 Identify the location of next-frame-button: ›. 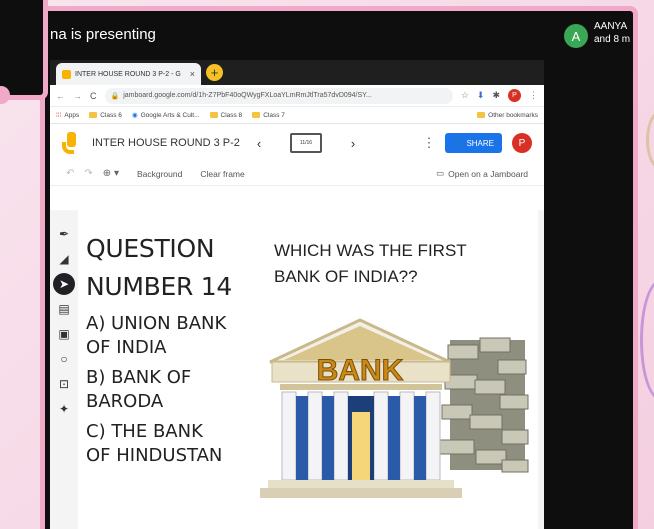
(353, 143).